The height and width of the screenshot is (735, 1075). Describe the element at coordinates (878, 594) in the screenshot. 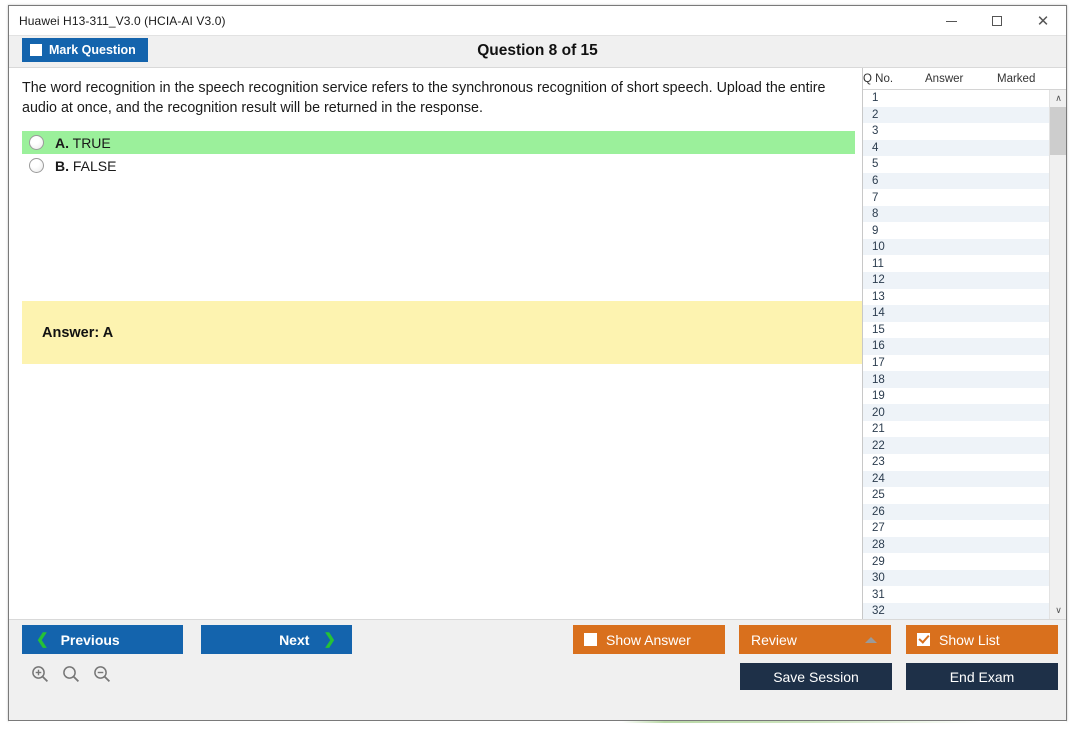

I see `cell-question-number: 31` at that location.